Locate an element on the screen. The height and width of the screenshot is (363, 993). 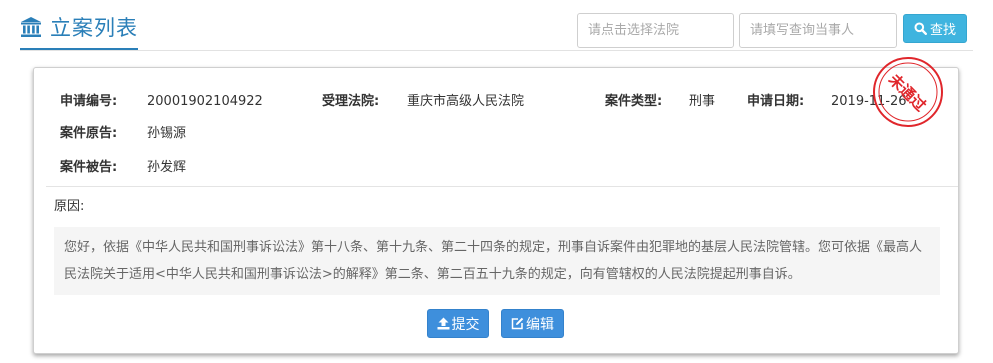
application-no-value: 20001902104922 is located at coordinates (205, 102).